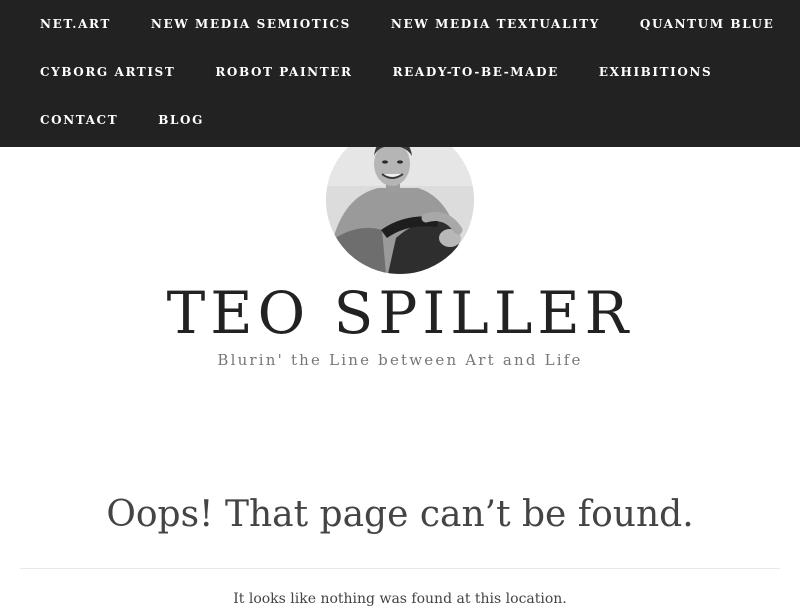  What do you see at coordinates (107, 72) in the screenshot?
I see `nav-item-cyborg-artist: CYBORG ARTIST` at bounding box center [107, 72].